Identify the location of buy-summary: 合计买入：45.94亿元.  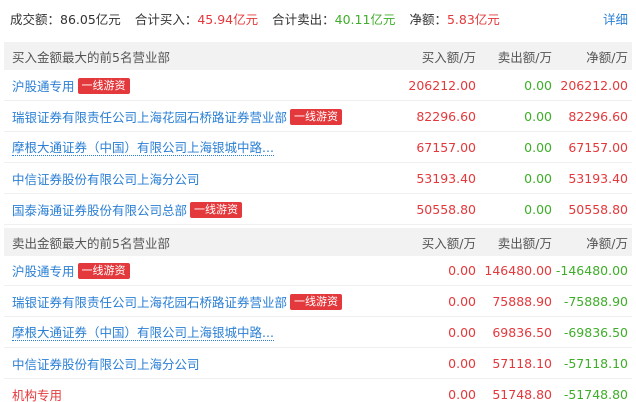
(196, 18).